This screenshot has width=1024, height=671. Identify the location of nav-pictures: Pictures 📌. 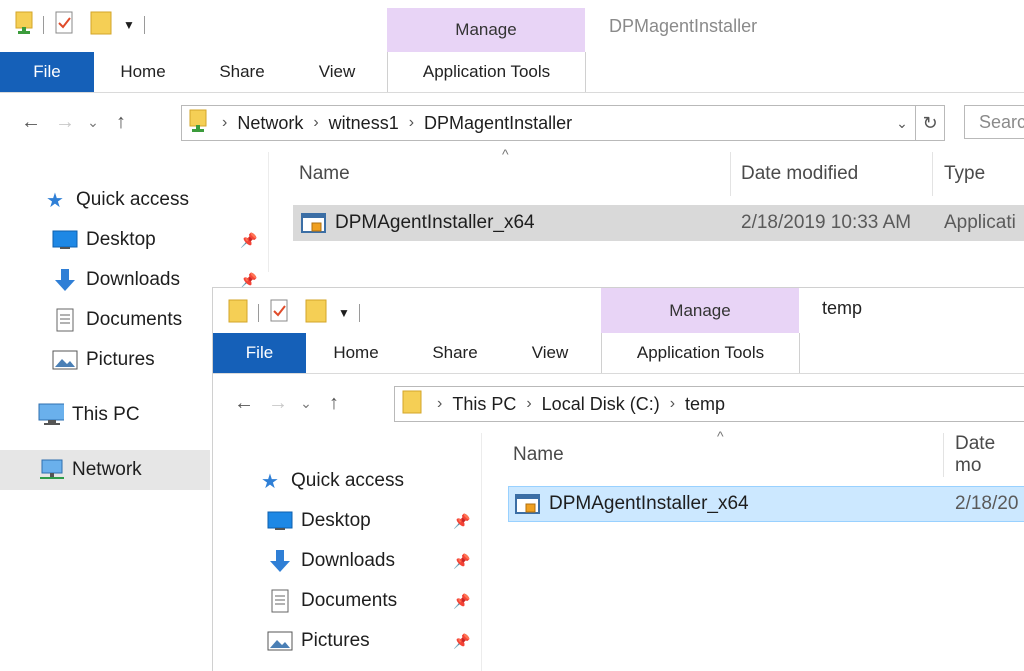
(372, 641).